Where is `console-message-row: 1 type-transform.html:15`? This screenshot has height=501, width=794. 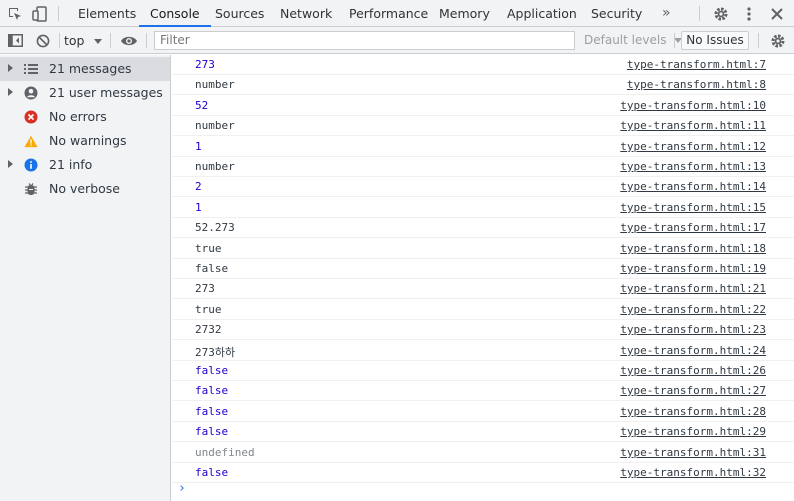
console-message-row: 1 type-transform.html:15 is located at coordinates (483, 208).